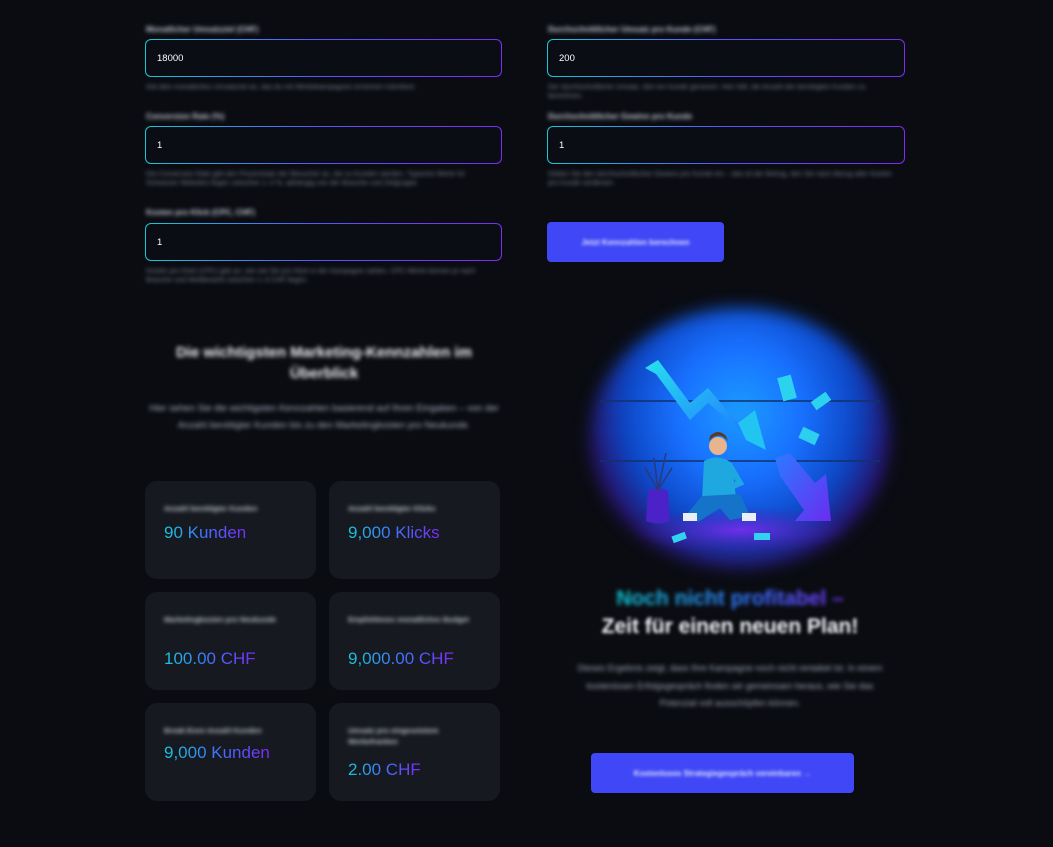  I want to click on kpi-card-value: 9,000 Klicks, so click(394, 532).